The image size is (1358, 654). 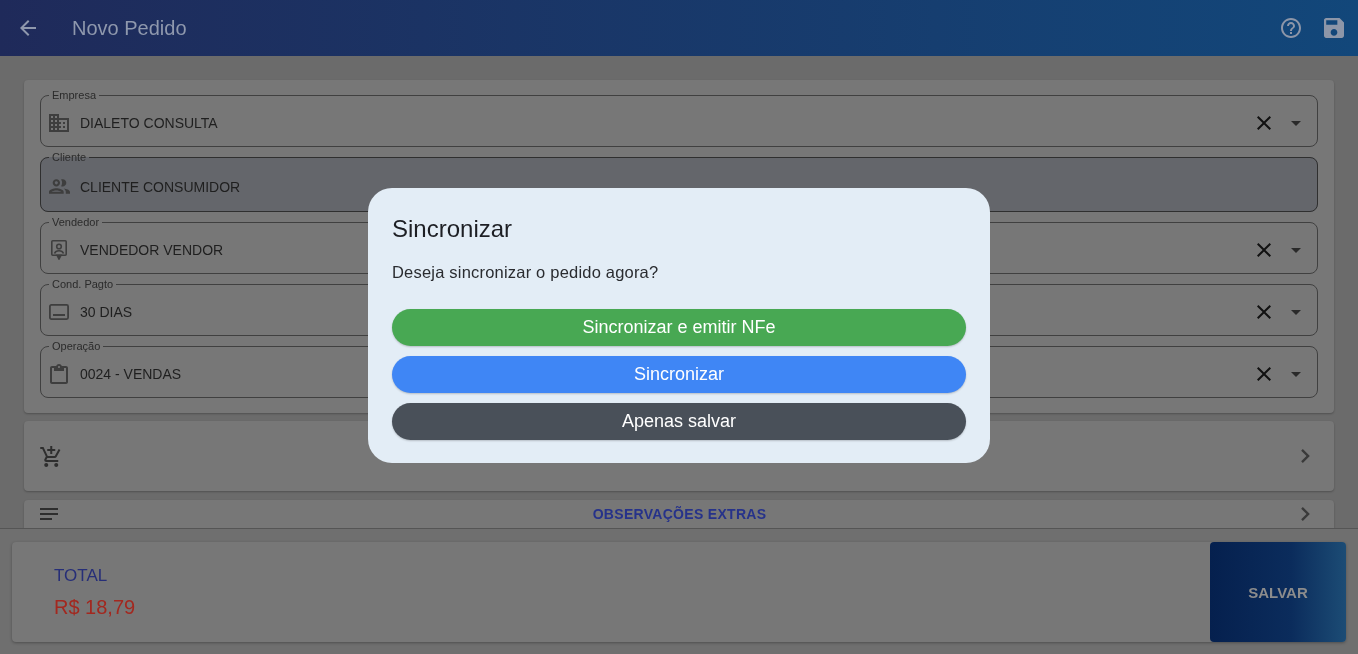 I want to click on page-title: Novo Pedido, so click(x=129, y=28).